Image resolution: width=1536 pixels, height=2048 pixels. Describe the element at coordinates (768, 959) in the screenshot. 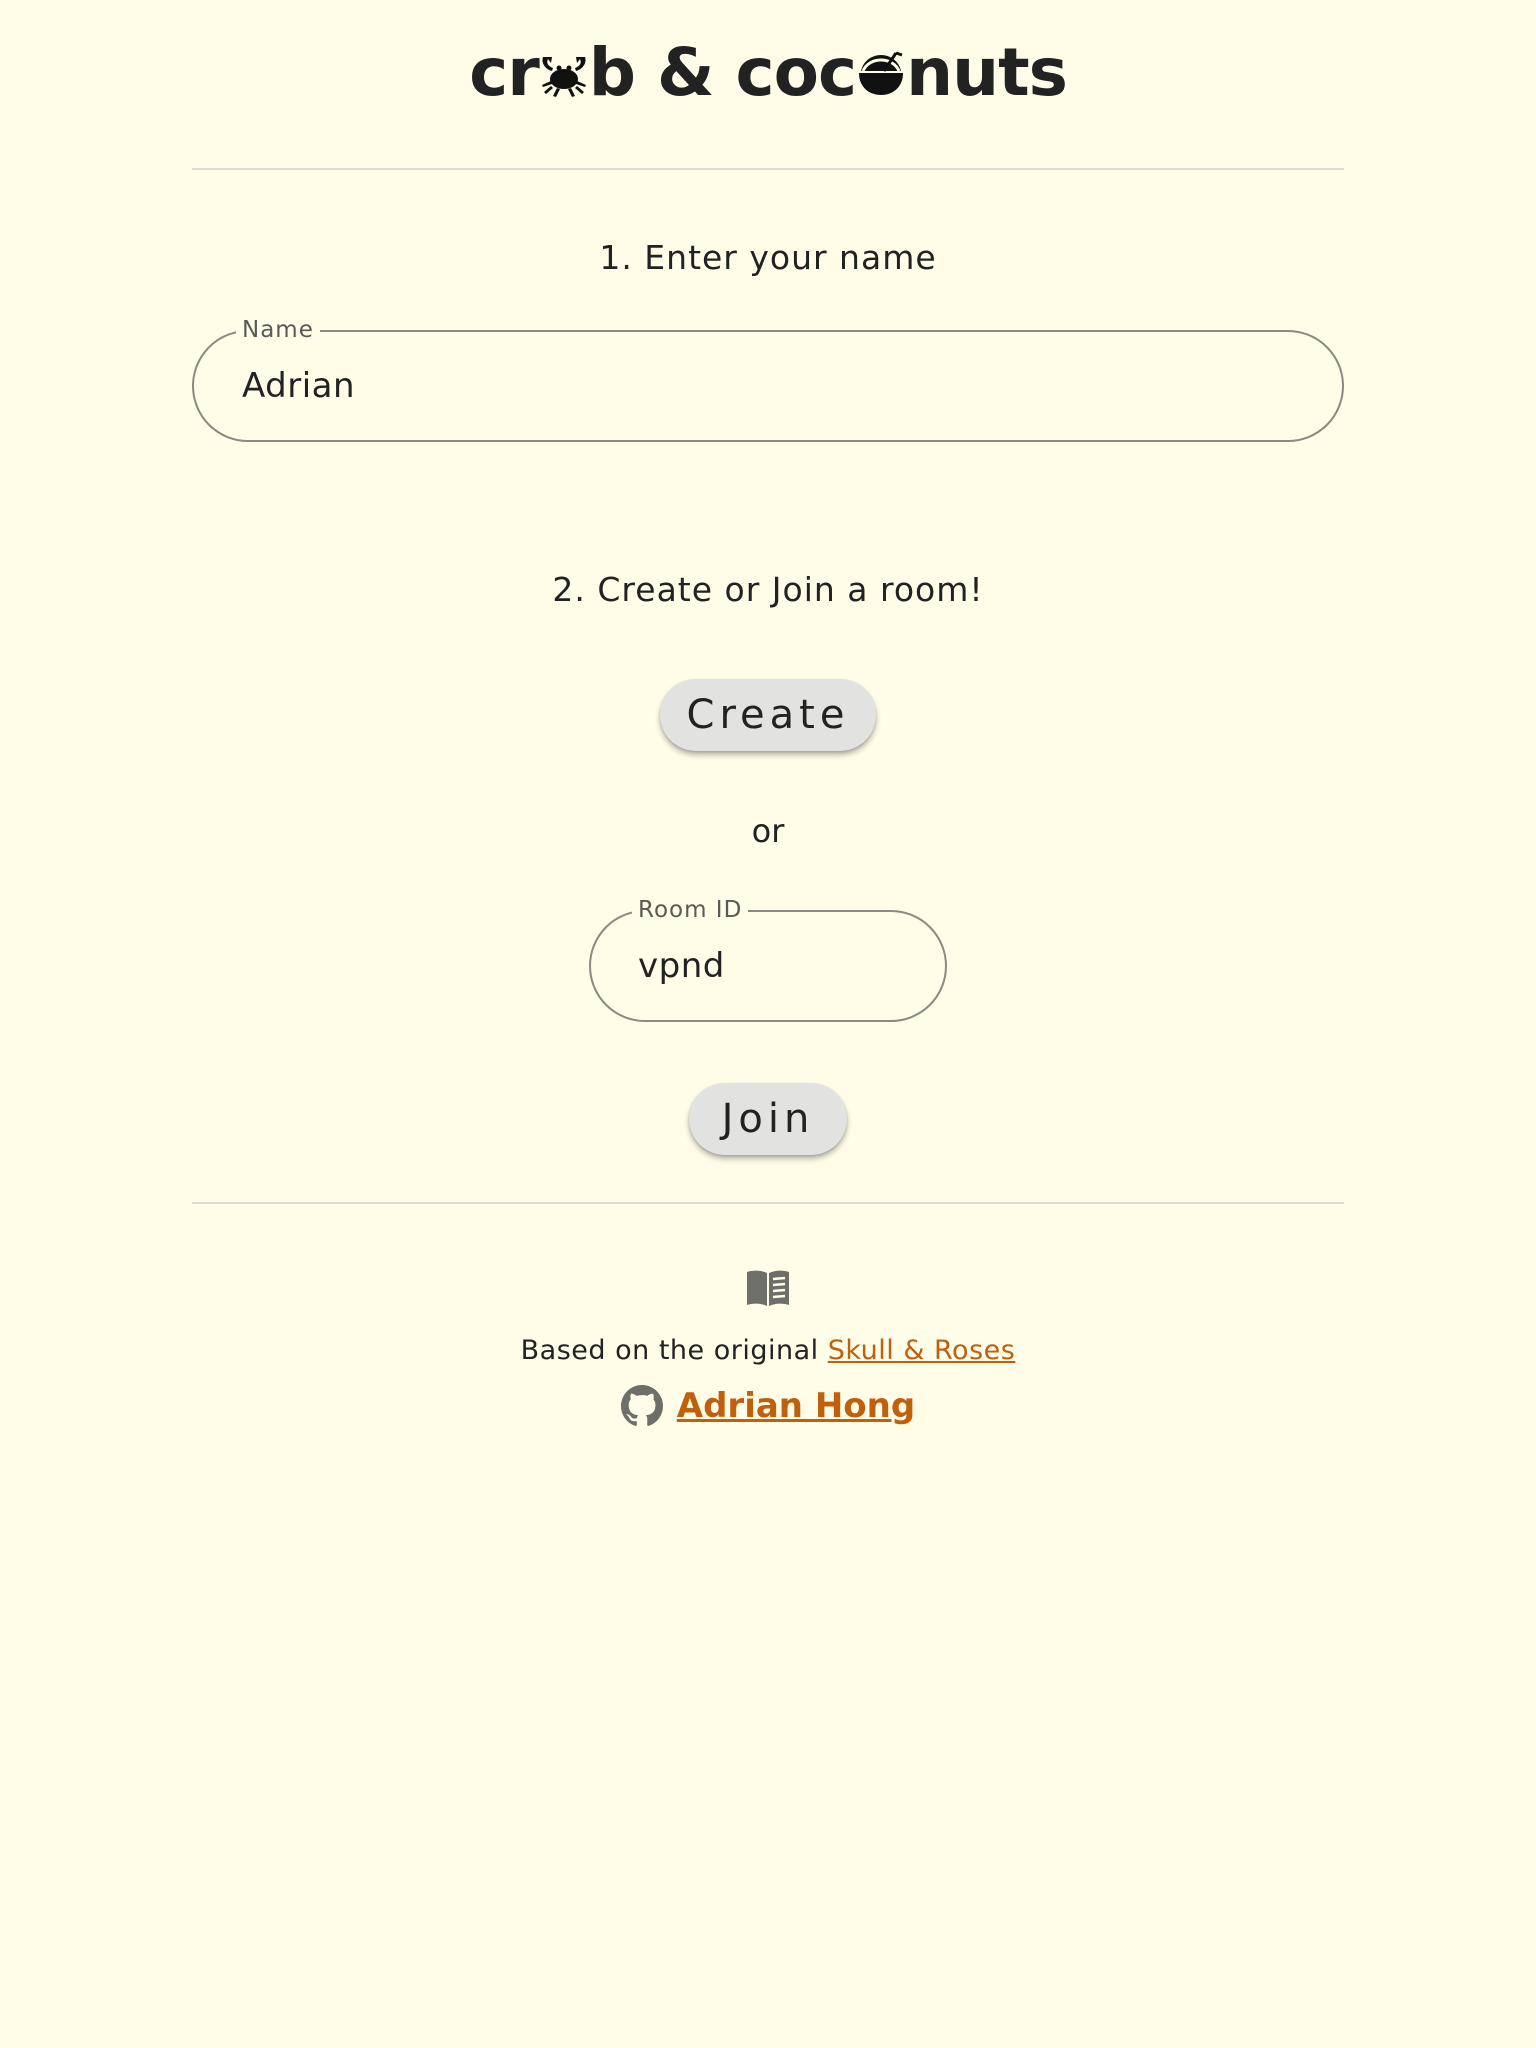

I see `room-id-field: Room ID vpnd` at that location.